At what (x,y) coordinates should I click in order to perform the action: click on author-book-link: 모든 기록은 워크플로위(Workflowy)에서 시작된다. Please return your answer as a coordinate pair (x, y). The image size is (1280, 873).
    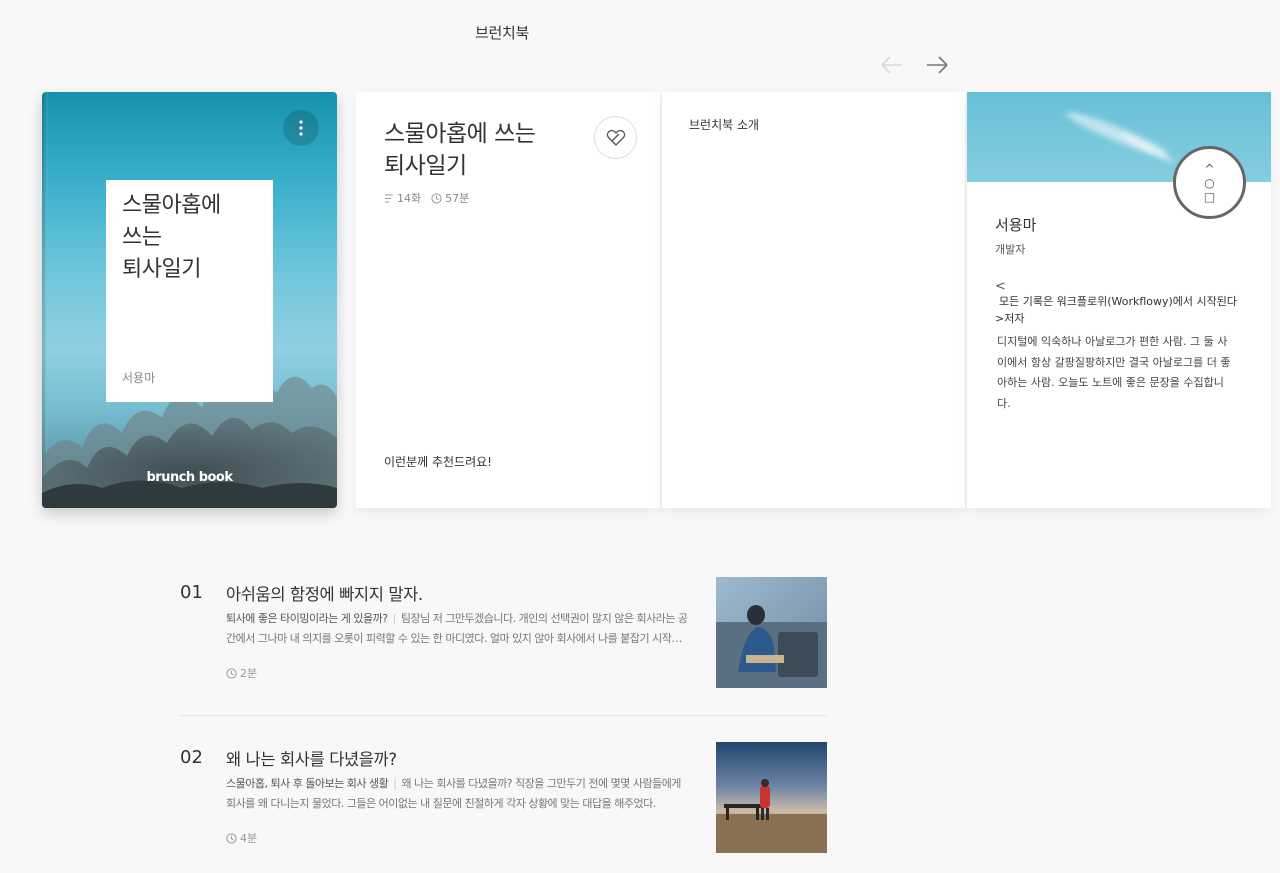
    Looking at the image, I should click on (1118, 301).